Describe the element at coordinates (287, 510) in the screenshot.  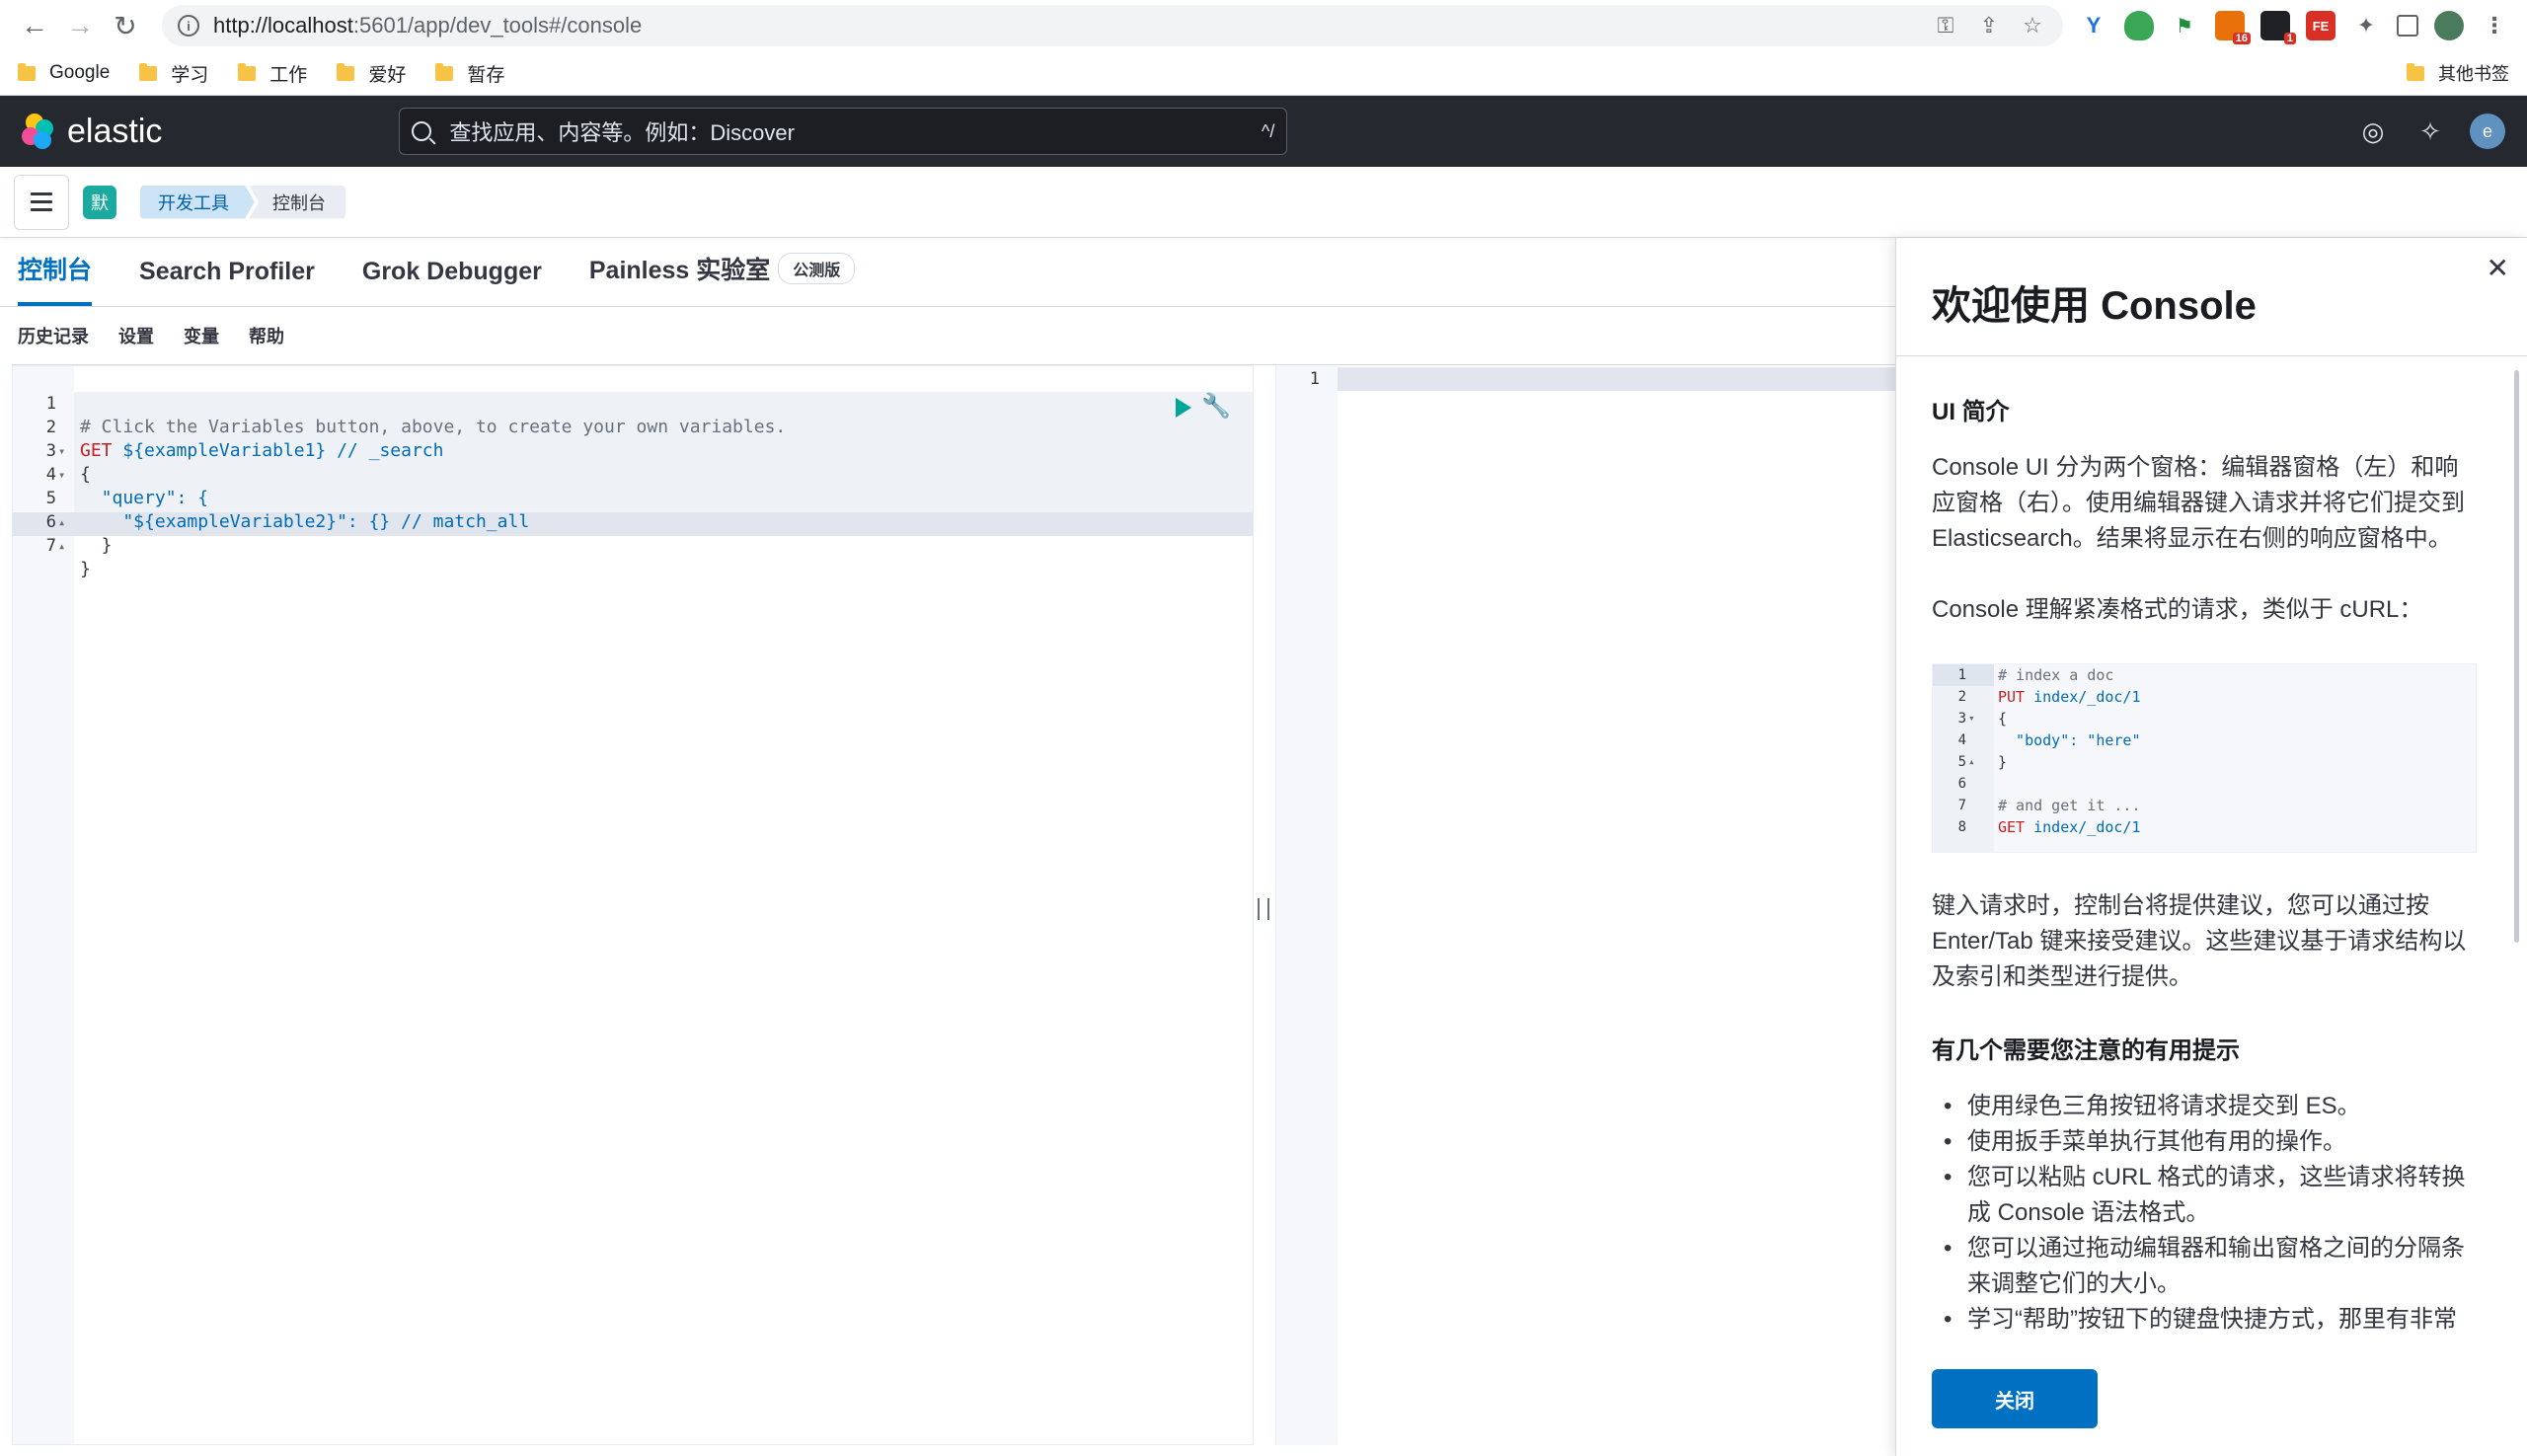
I see `code-line: 5 "${exampleVariable2}": {} // match_all` at that location.